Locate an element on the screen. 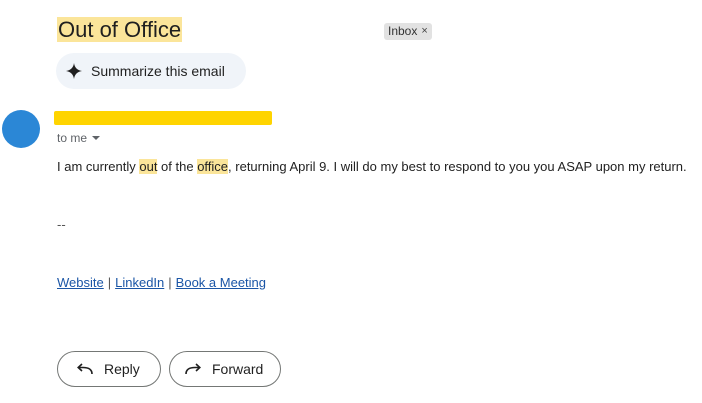  summarize-label: Summarize this email is located at coordinates (158, 71).